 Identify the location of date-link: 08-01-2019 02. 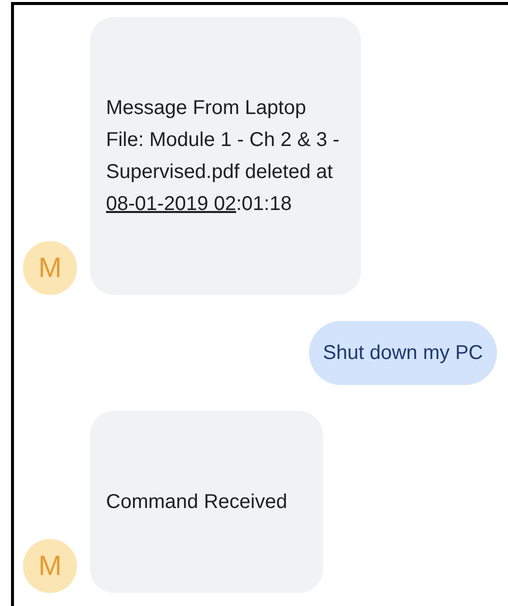
(171, 204).